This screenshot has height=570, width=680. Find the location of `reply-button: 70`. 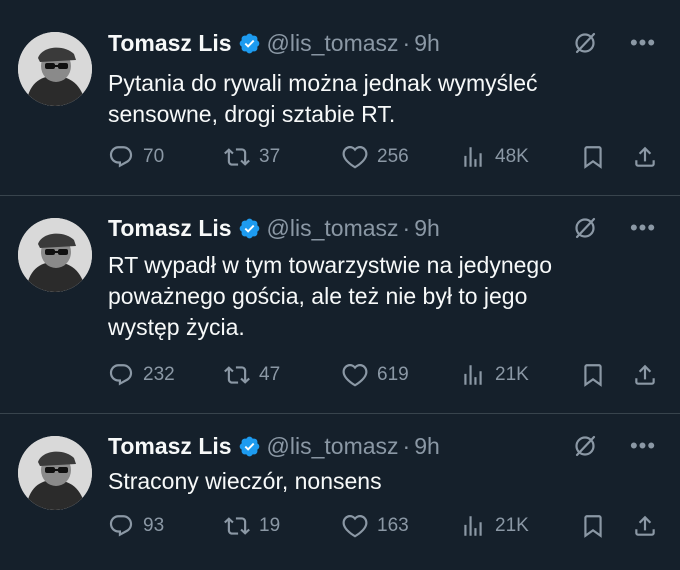

reply-button: 70 is located at coordinates (136, 157).